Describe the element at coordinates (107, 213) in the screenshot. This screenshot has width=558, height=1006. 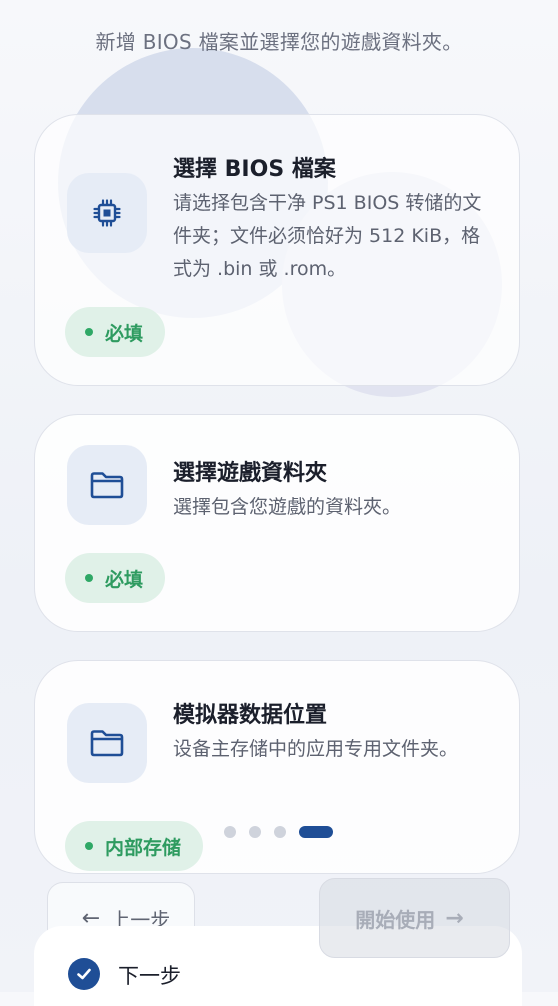
I see `chip-icon` at that location.